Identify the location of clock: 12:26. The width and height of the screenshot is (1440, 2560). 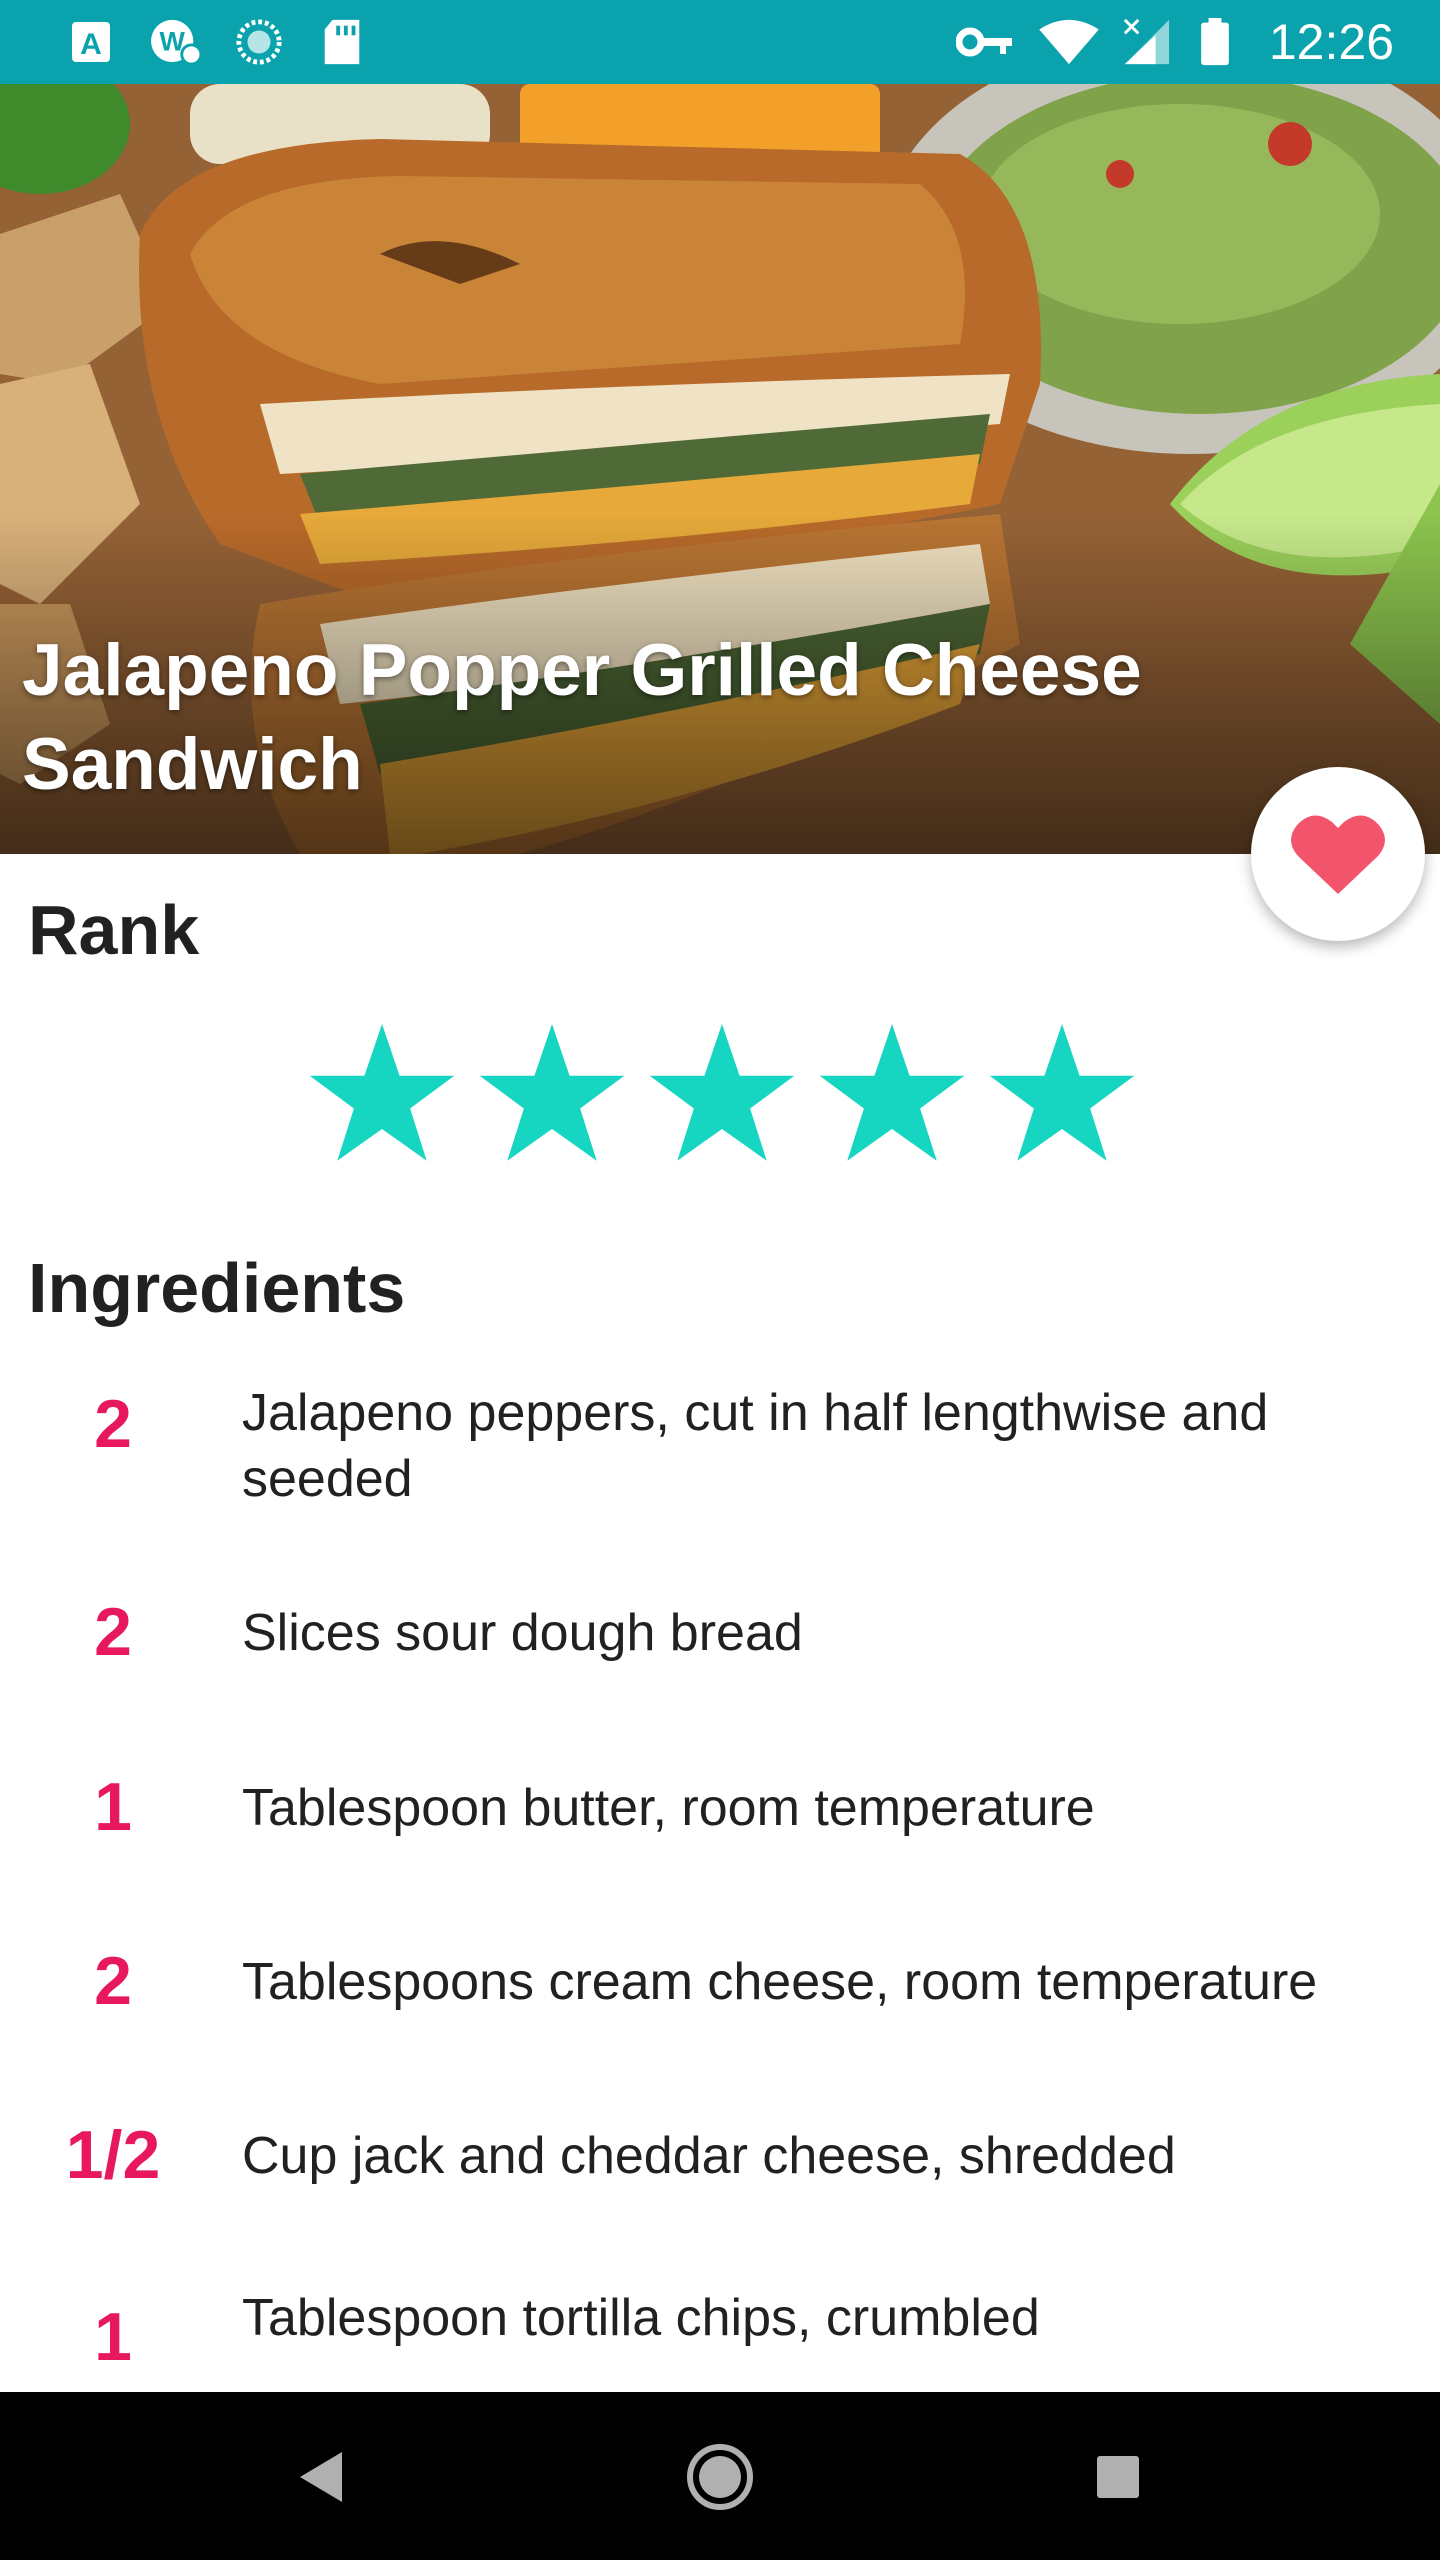
(1331, 42).